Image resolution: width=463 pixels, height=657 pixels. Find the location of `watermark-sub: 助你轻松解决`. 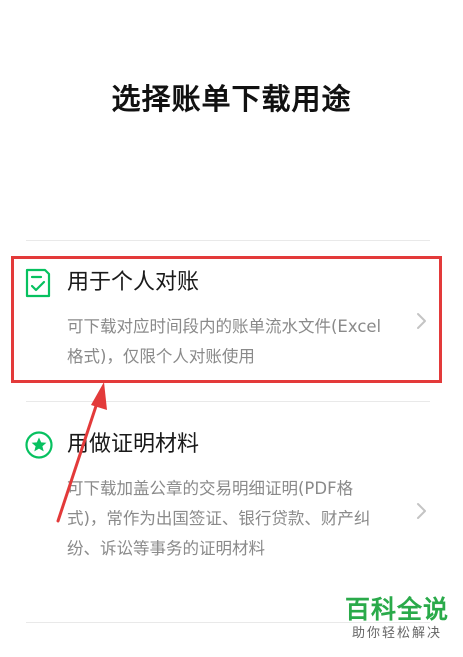

watermark-sub: 助你轻松解决 is located at coordinates (396, 633).